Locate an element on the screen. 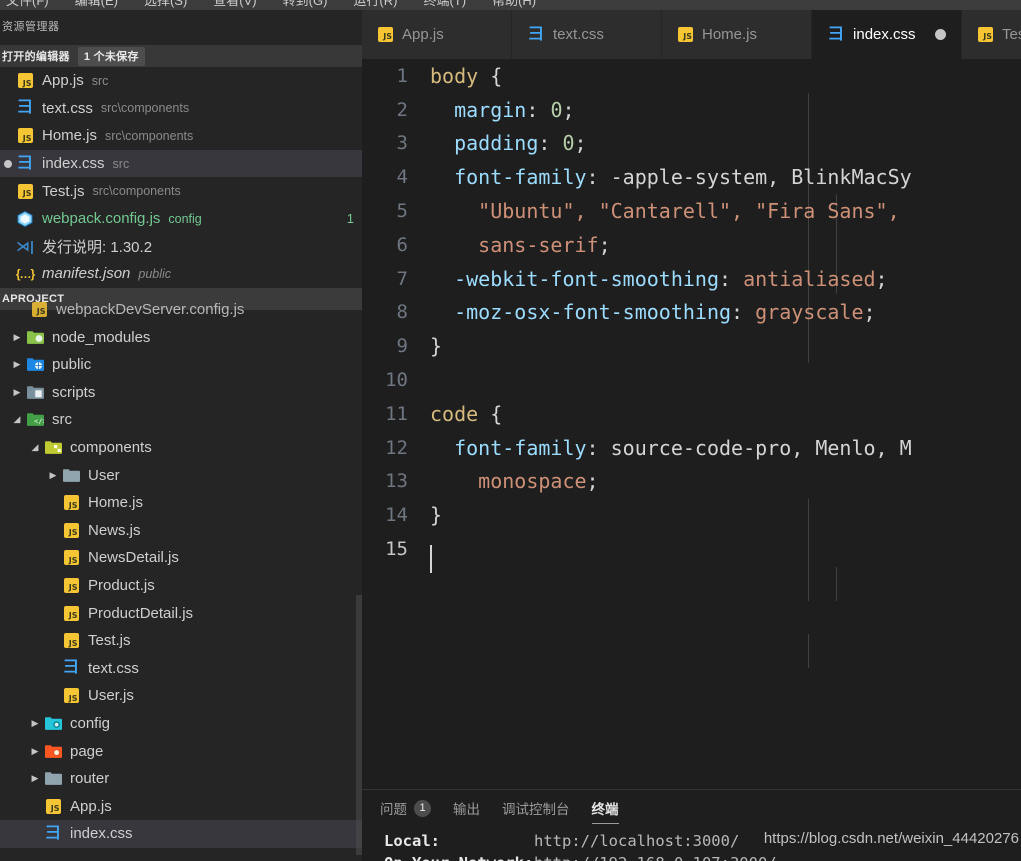  code-line: 4 font-family: -apple-system, BlinkMacSy is located at coordinates (691, 177).